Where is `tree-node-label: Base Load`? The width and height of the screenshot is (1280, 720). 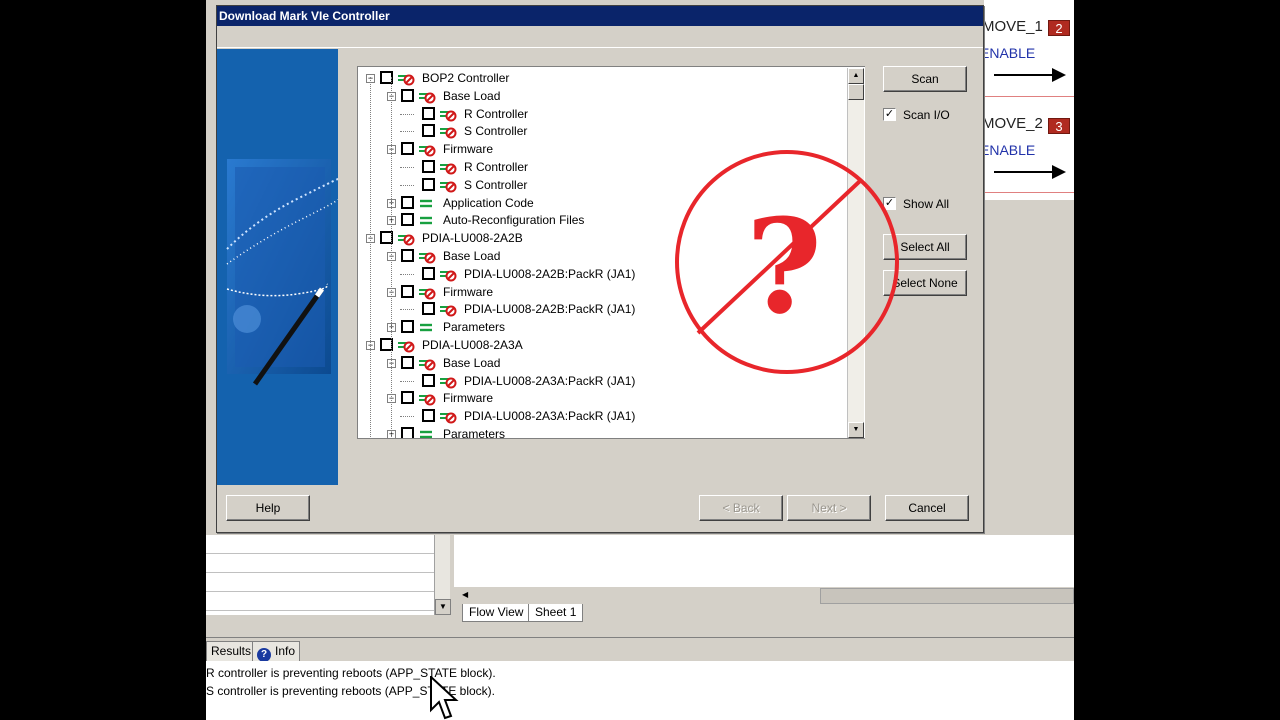
tree-node-label: Base Load is located at coordinates (472, 256).